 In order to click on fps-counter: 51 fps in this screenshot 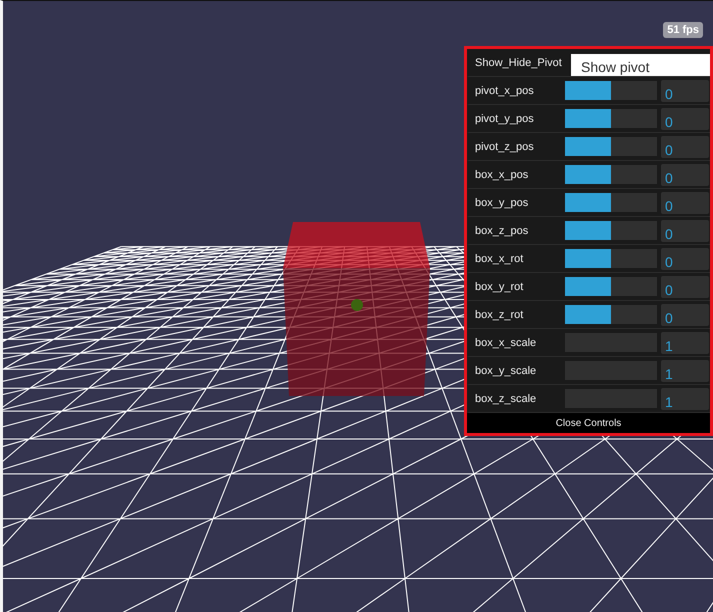, I will do `click(683, 30)`.